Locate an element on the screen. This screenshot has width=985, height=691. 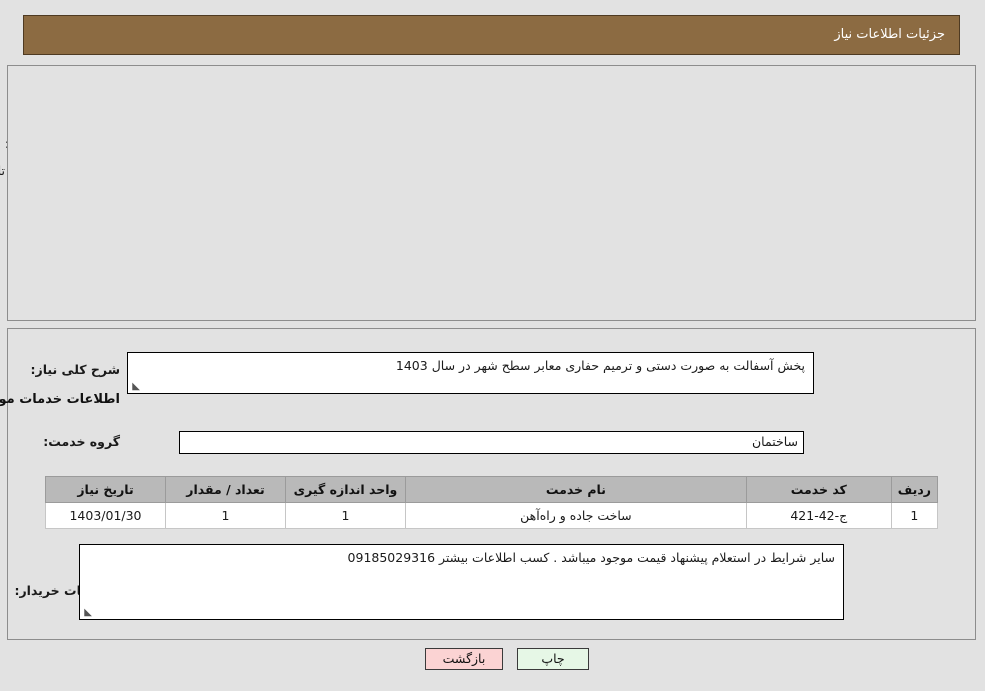
th-code: کد خدمت is located at coordinates (819, 489).